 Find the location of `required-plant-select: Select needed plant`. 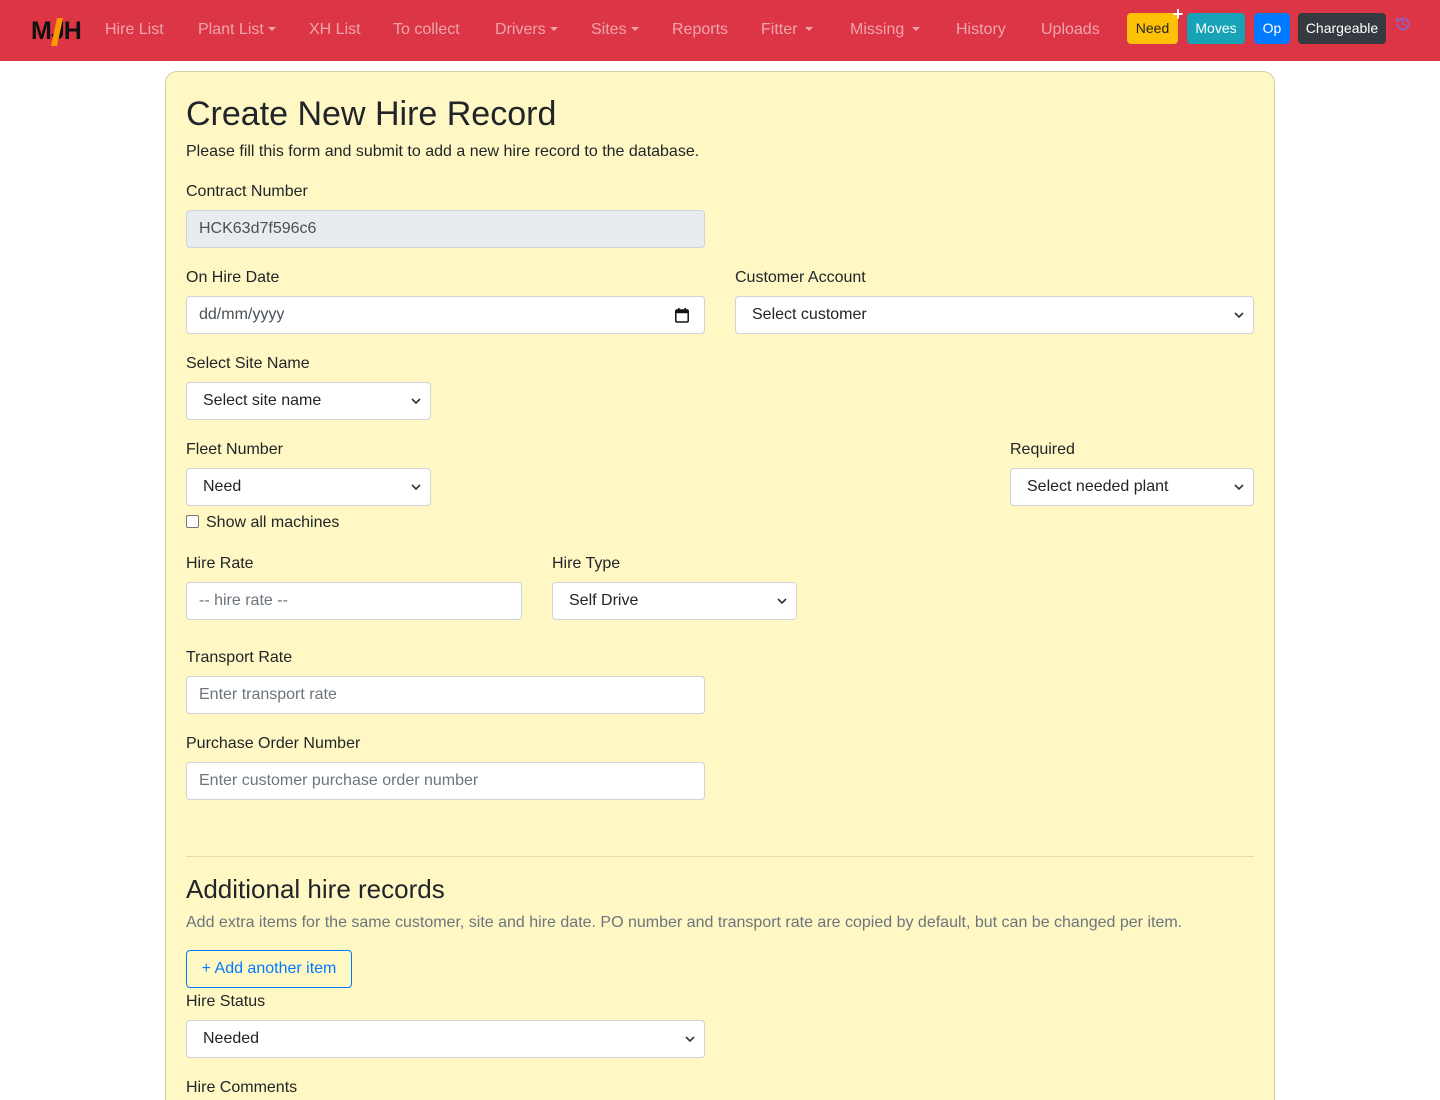

required-plant-select: Select needed plant is located at coordinates (1132, 487).